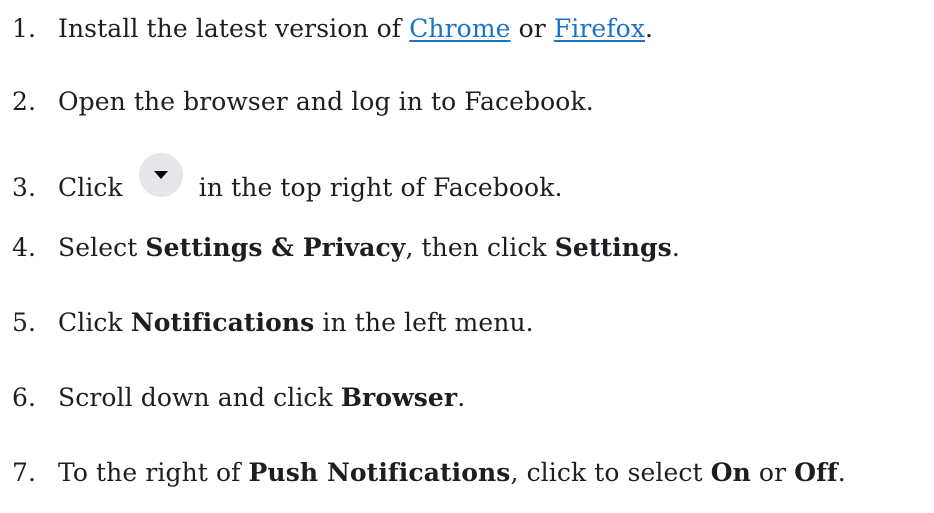  What do you see at coordinates (610, 472) in the screenshot?
I see `step-text: , click to select` at bounding box center [610, 472].